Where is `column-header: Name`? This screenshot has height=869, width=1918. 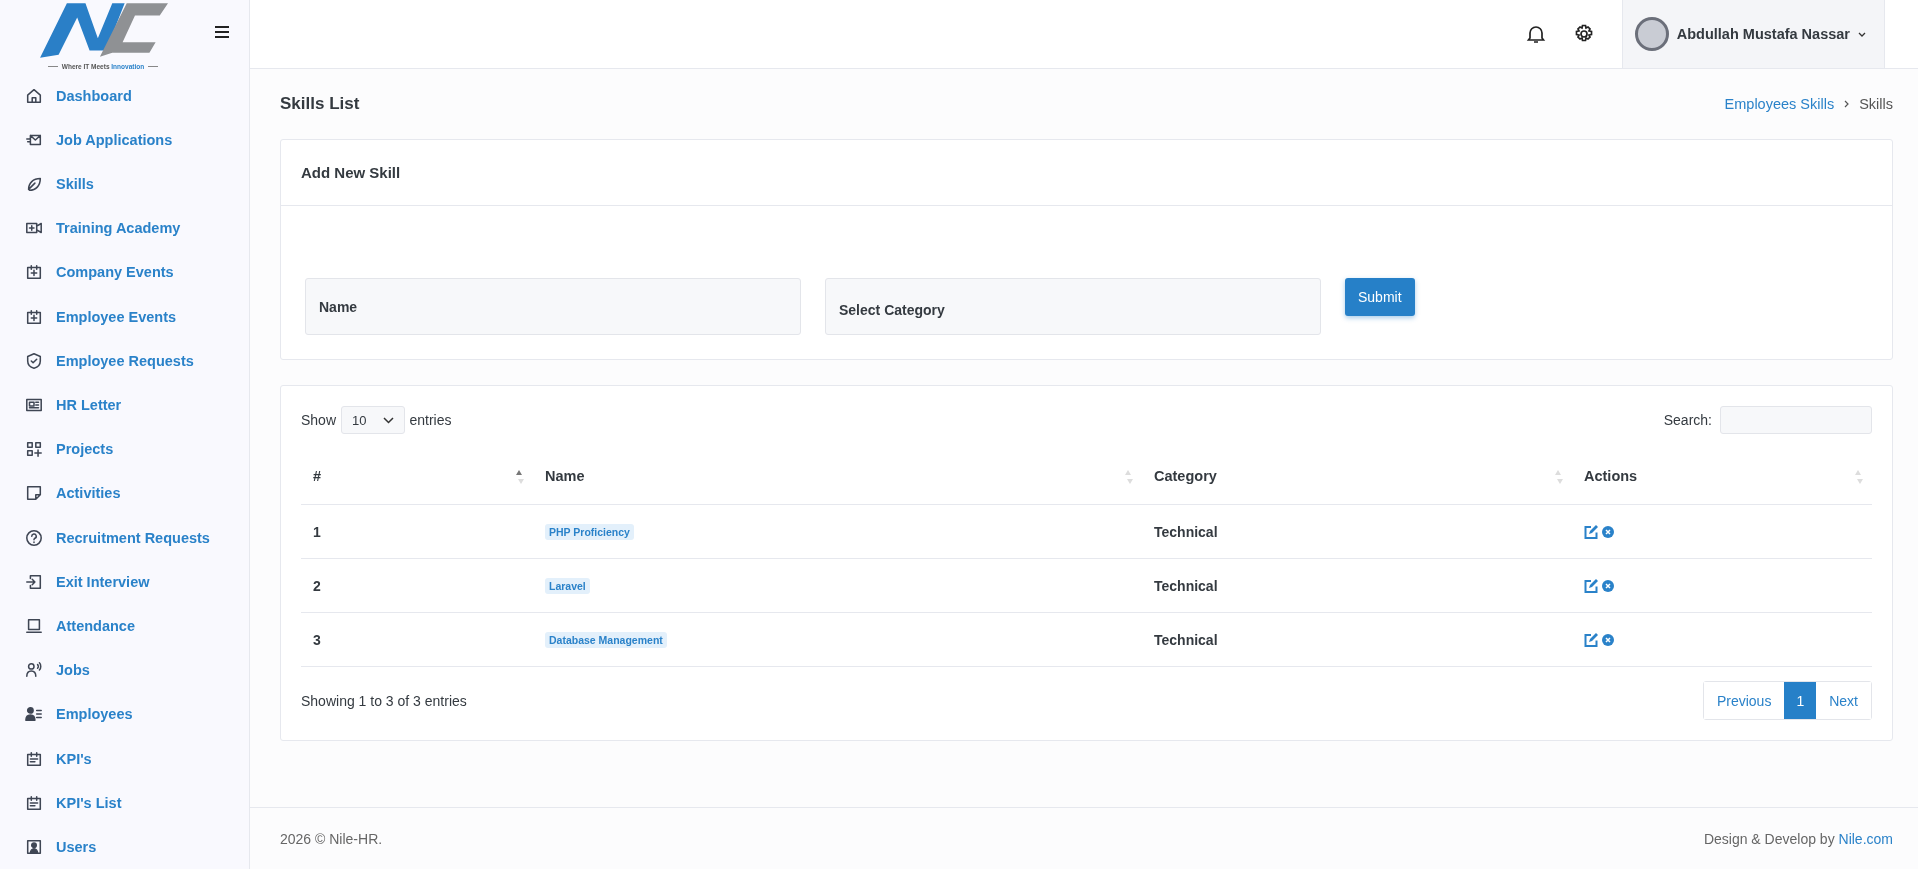
column-header: Name is located at coordinates (837, 476).